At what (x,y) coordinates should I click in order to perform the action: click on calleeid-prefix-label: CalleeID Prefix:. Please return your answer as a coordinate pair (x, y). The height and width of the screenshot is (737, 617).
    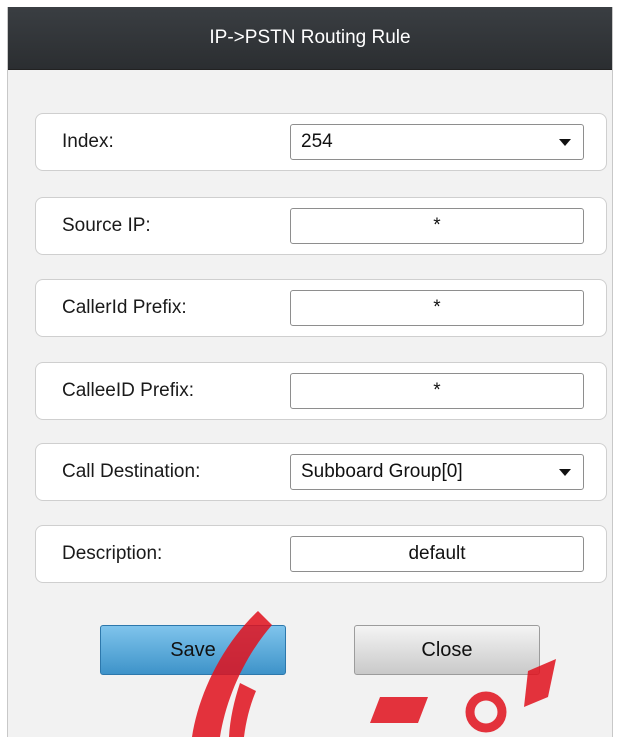
    Looking at the image, I should click on (128, 390).